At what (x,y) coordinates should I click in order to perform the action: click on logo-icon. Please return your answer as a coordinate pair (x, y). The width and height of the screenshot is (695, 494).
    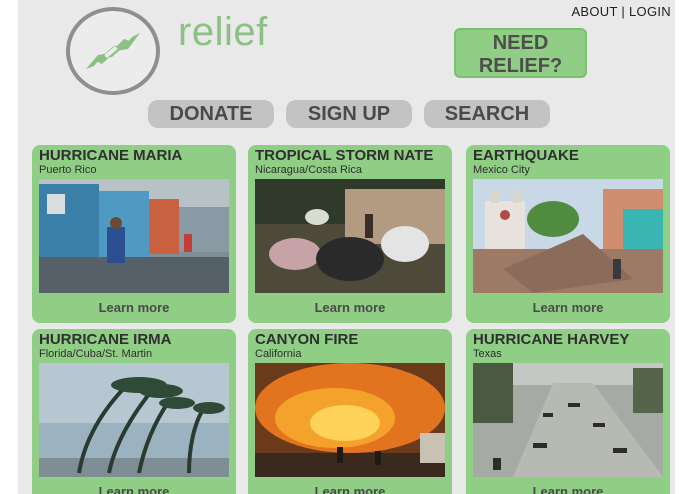
    Looking at the image, I should click on (113, 51).